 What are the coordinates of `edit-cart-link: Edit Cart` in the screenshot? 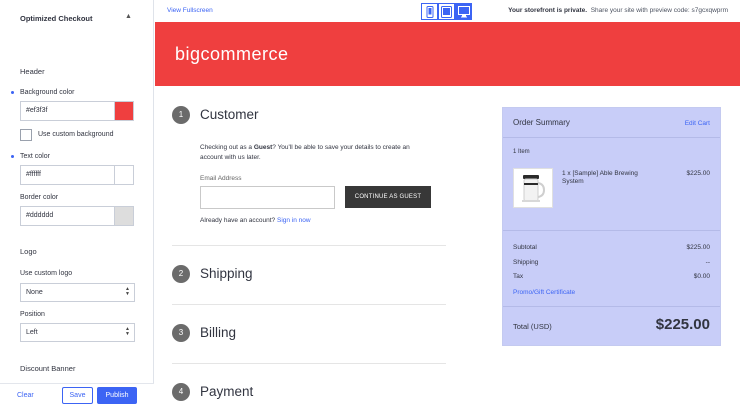 It's located at (697, 123).